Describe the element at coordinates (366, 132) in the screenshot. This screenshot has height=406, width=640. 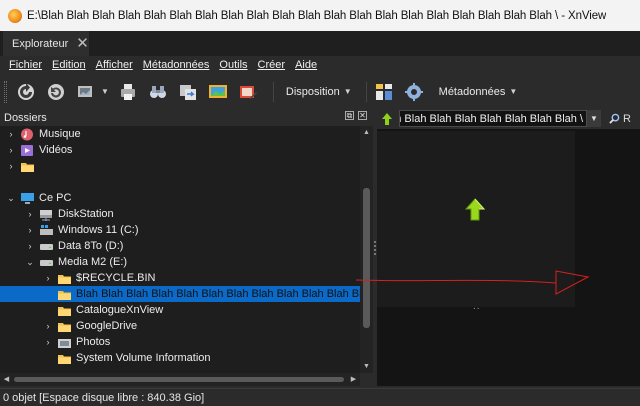
I see `scroll-up-icon: ▲` at that location.